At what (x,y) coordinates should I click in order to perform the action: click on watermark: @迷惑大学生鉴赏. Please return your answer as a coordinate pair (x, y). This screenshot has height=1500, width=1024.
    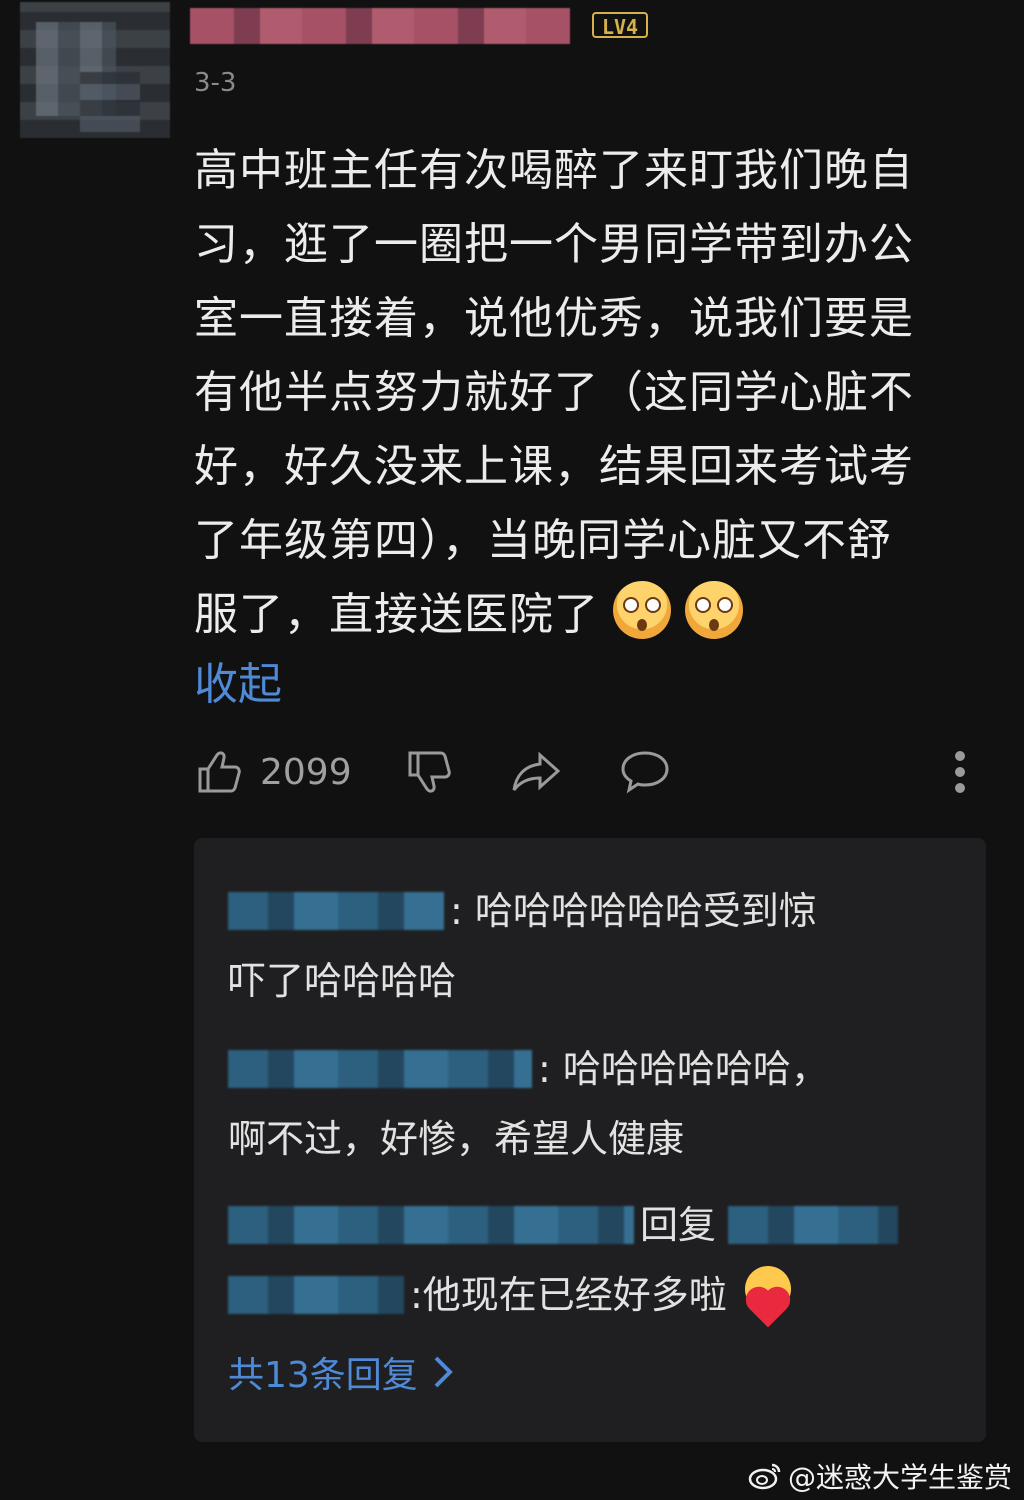
    Looking at the image, I should click on (880, 1476).